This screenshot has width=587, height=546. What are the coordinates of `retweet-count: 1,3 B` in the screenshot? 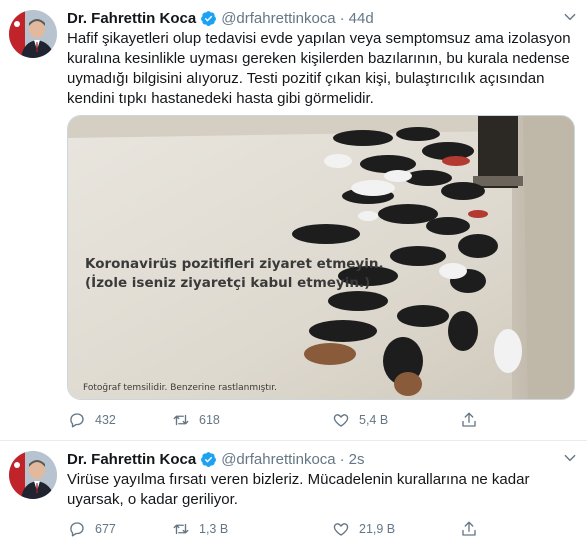 It's located at (214, 529).